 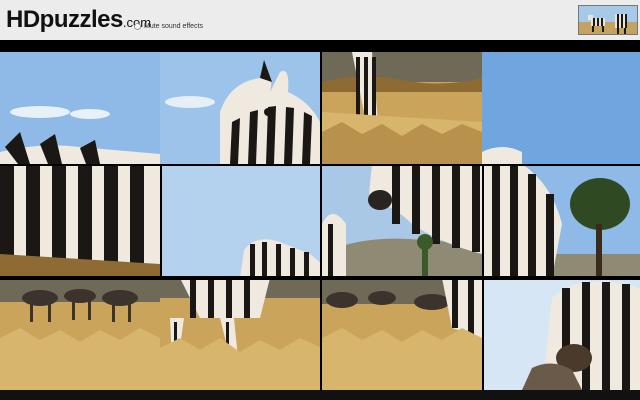 I want to click on board-bottom-bar, so click(x=320, y=395).